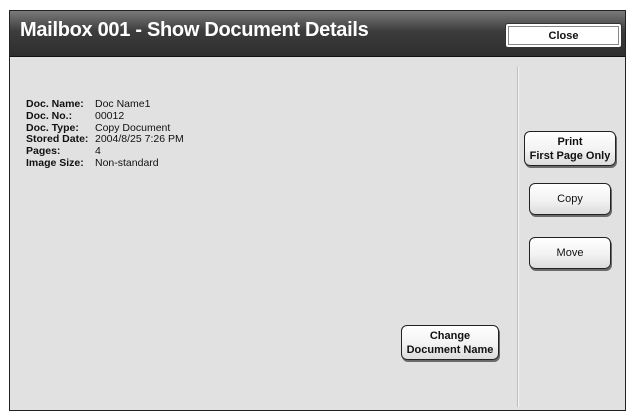 This screenshot has width=633, height=418. I want to click on detail-value: Non-standard, so click(127, 162).